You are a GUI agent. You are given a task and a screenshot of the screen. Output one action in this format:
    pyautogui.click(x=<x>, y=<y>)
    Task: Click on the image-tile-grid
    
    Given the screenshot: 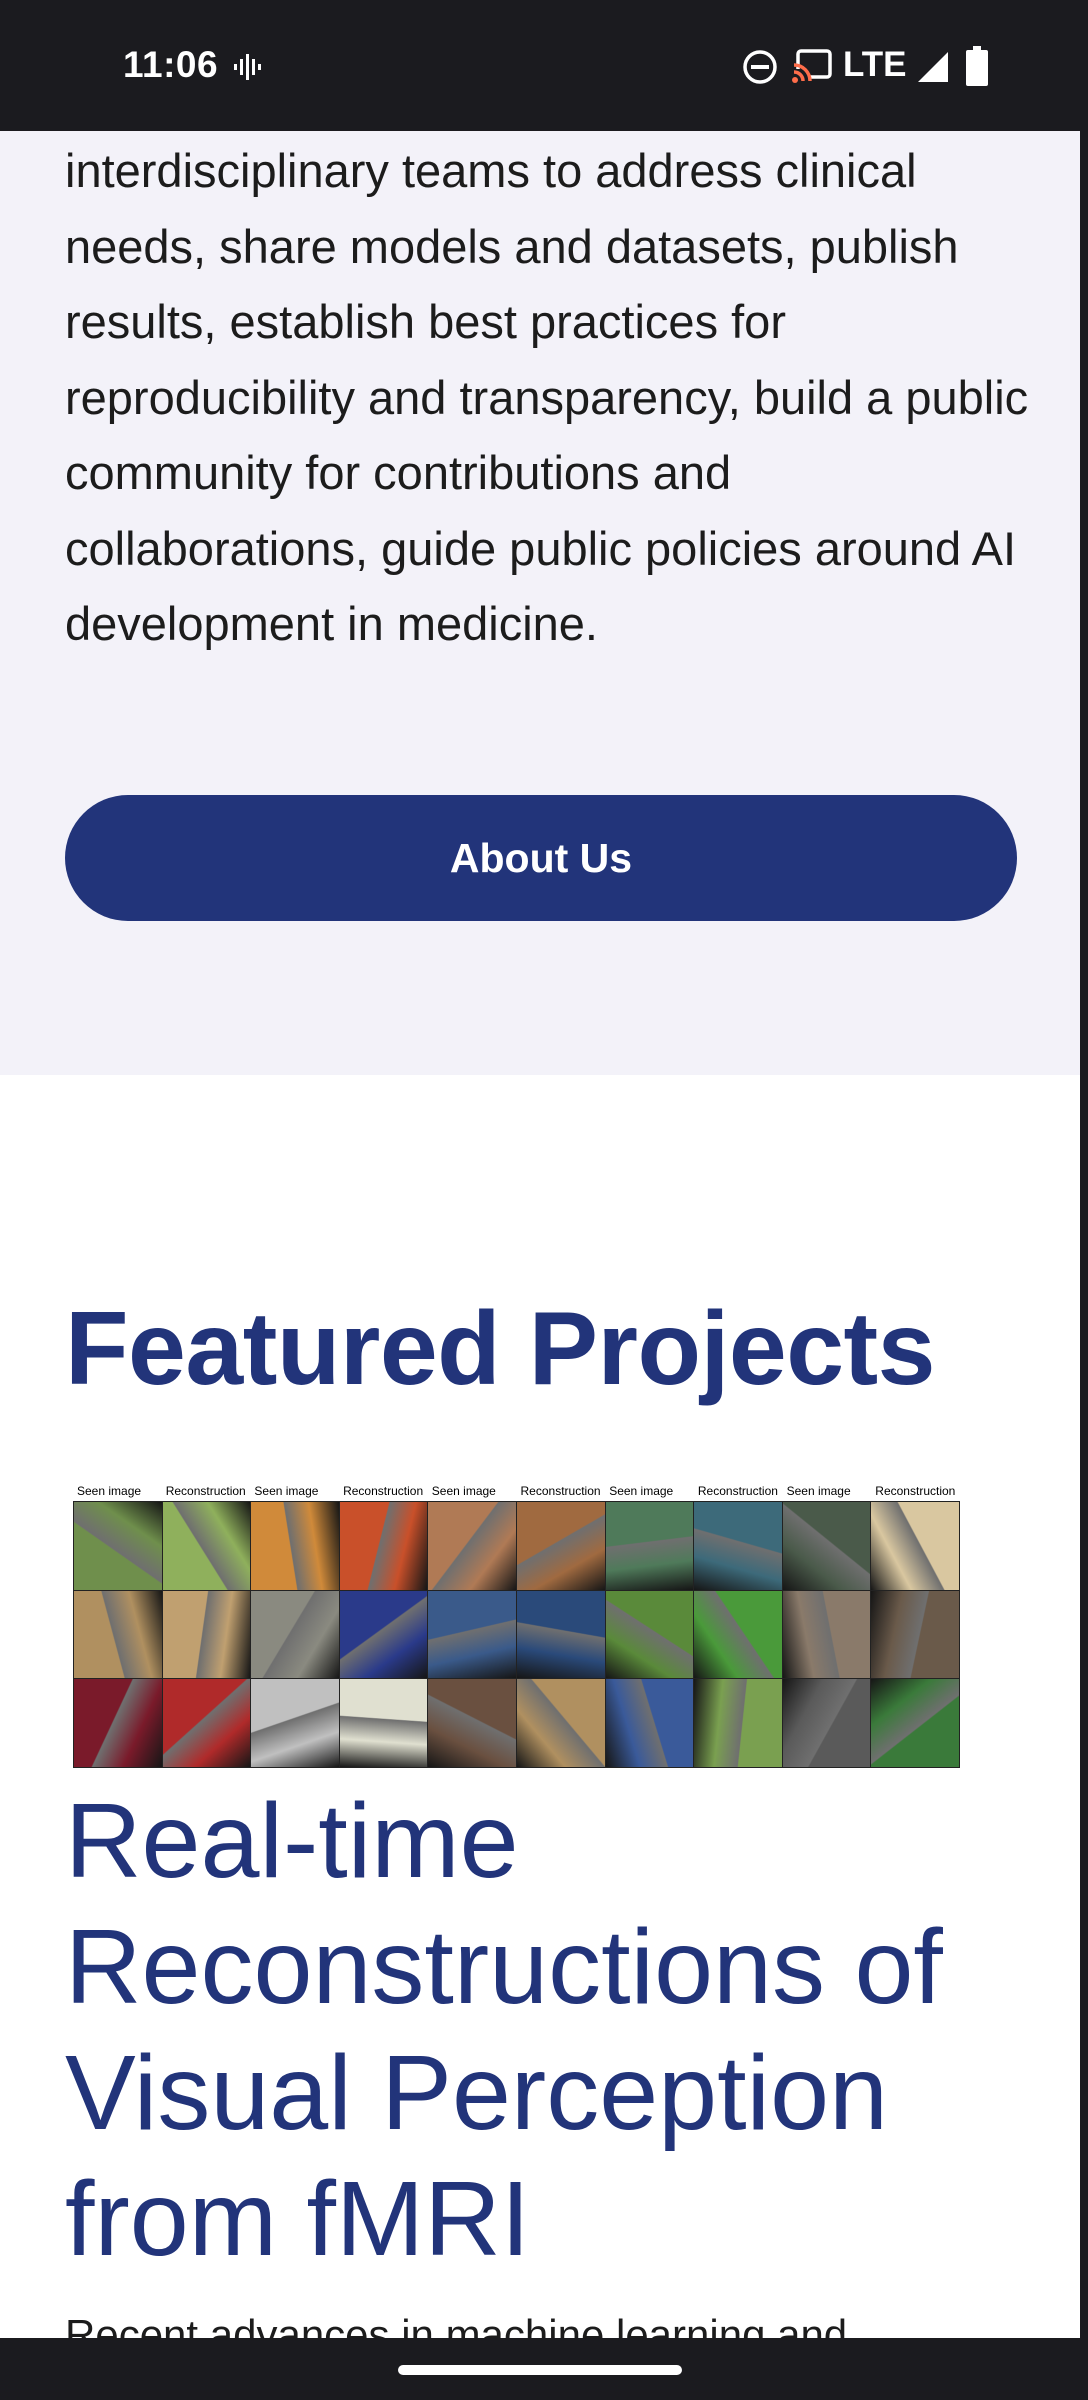 What is the action you would take?
    pyautogui.click(x=516, y=1634)
    